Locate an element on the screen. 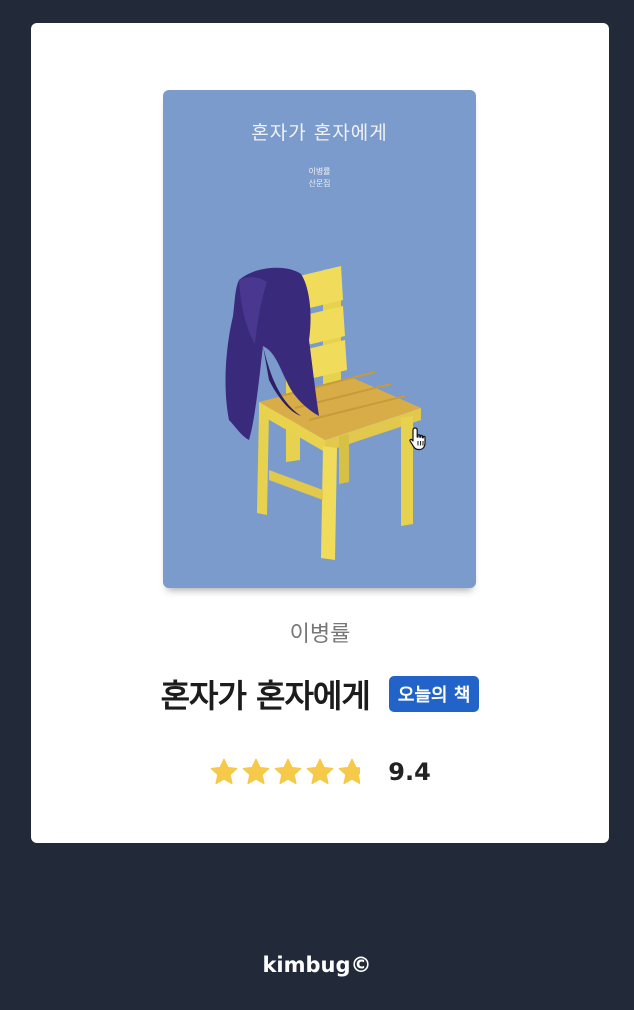 The image size is (634, 1010). star-rating-filled is located at coordinates (284, 772).